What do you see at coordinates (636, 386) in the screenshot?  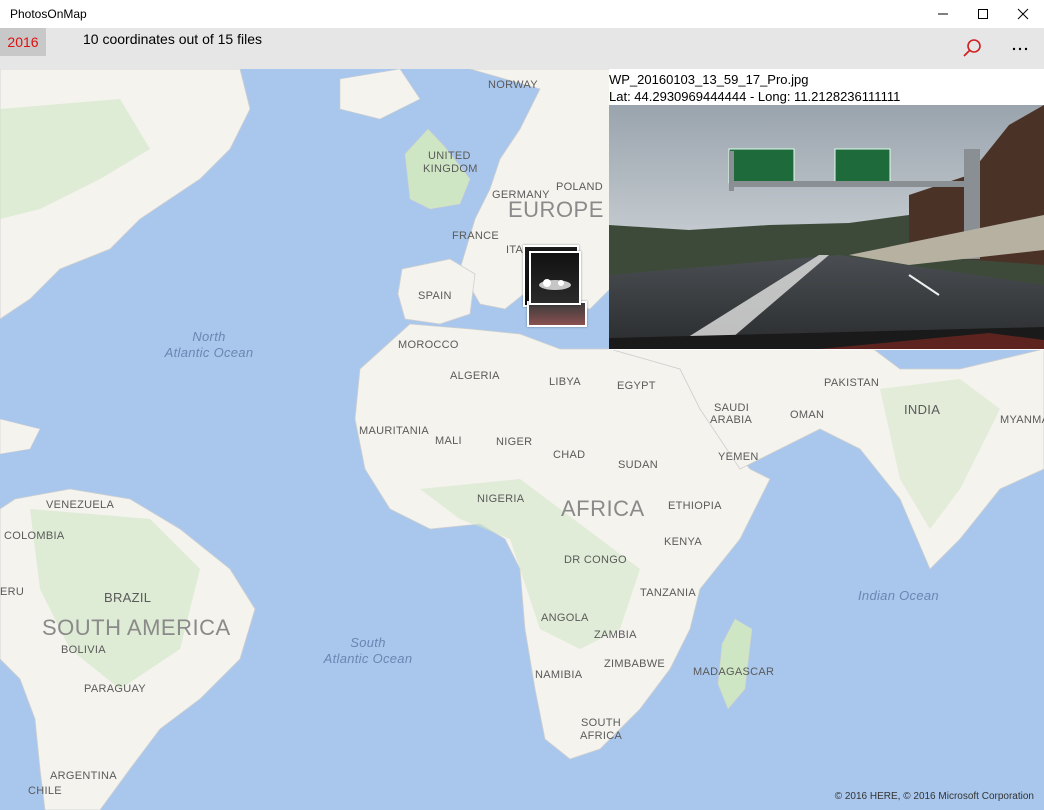 I see `label-egypt: EGYPT` at bounding box center [636, 386].